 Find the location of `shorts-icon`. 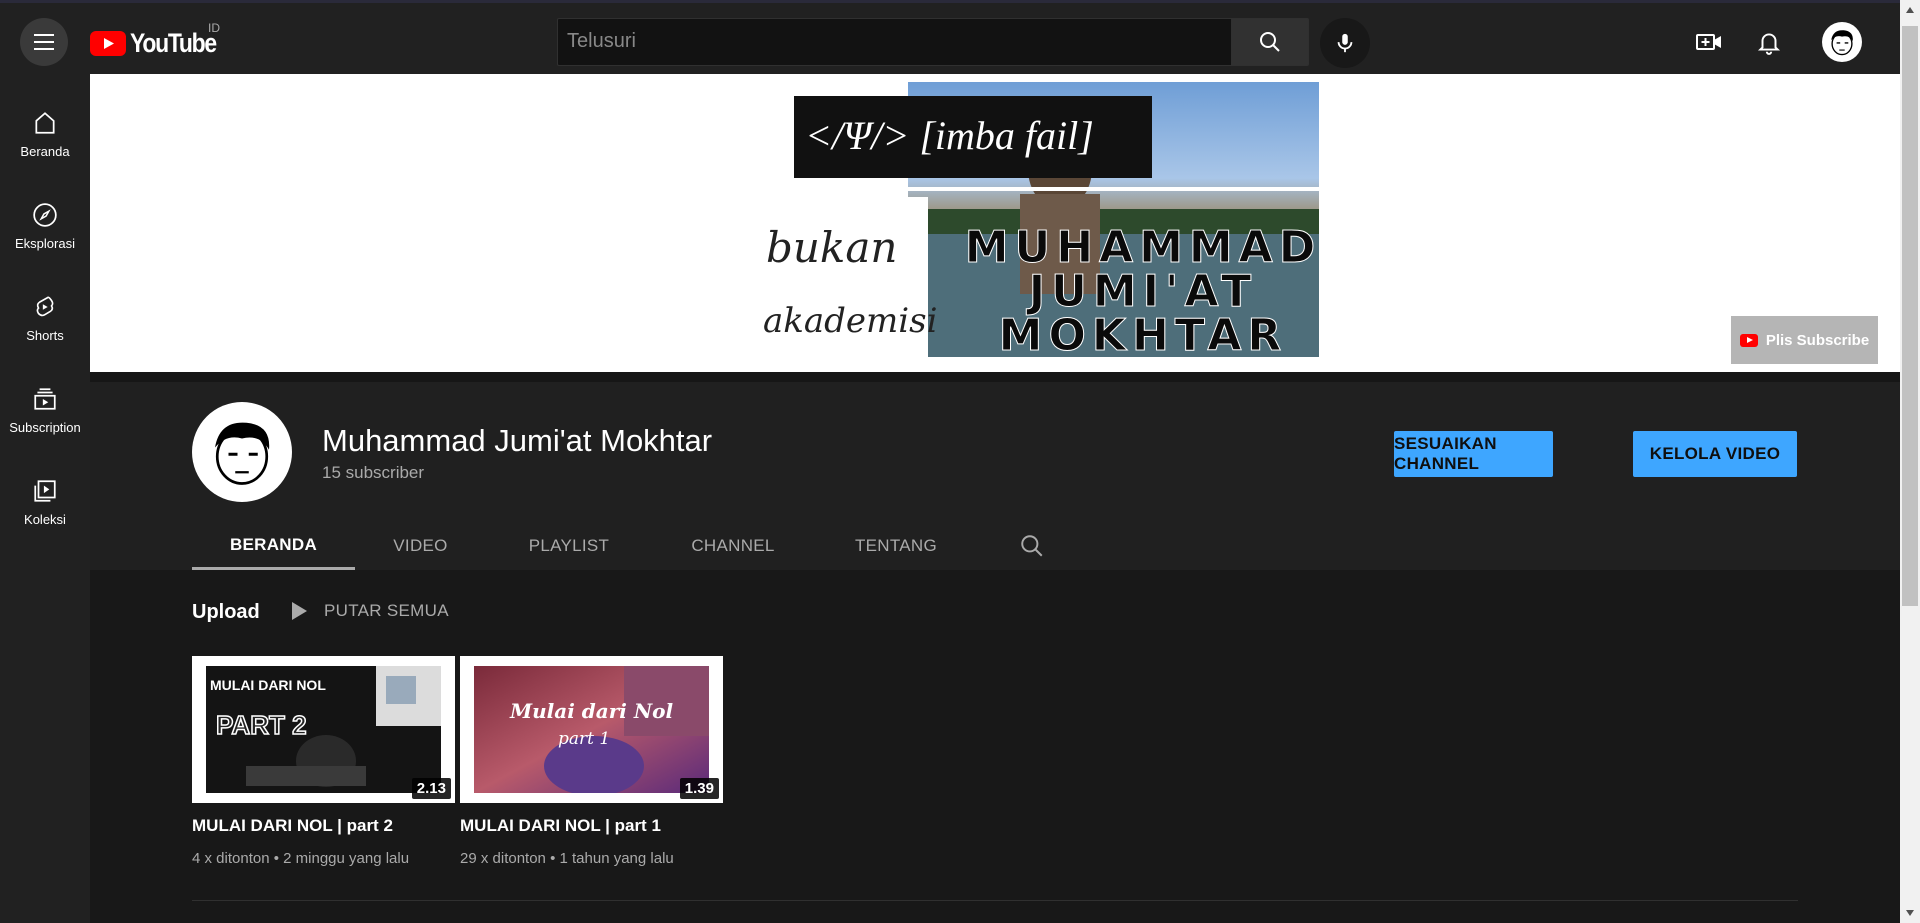

shorts-icon is located at coordinates (45, 306).